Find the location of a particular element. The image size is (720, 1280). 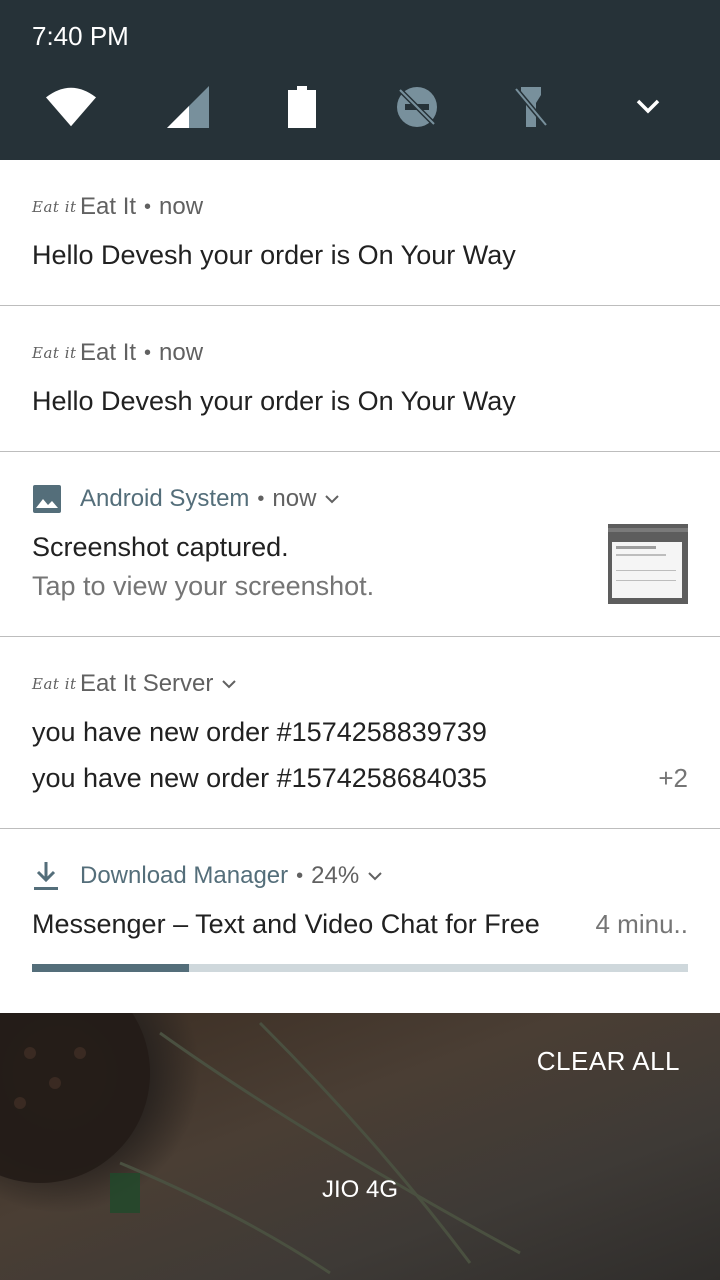

app-name: Android System is located at coordinates (165, 498).